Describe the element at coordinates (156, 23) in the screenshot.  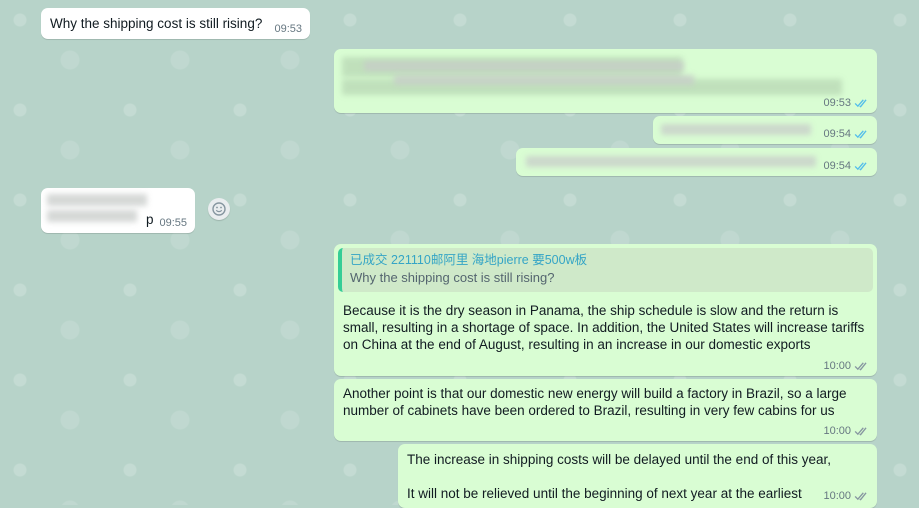
I see `message-text: Why the shipping cost is still rising?` at that location.